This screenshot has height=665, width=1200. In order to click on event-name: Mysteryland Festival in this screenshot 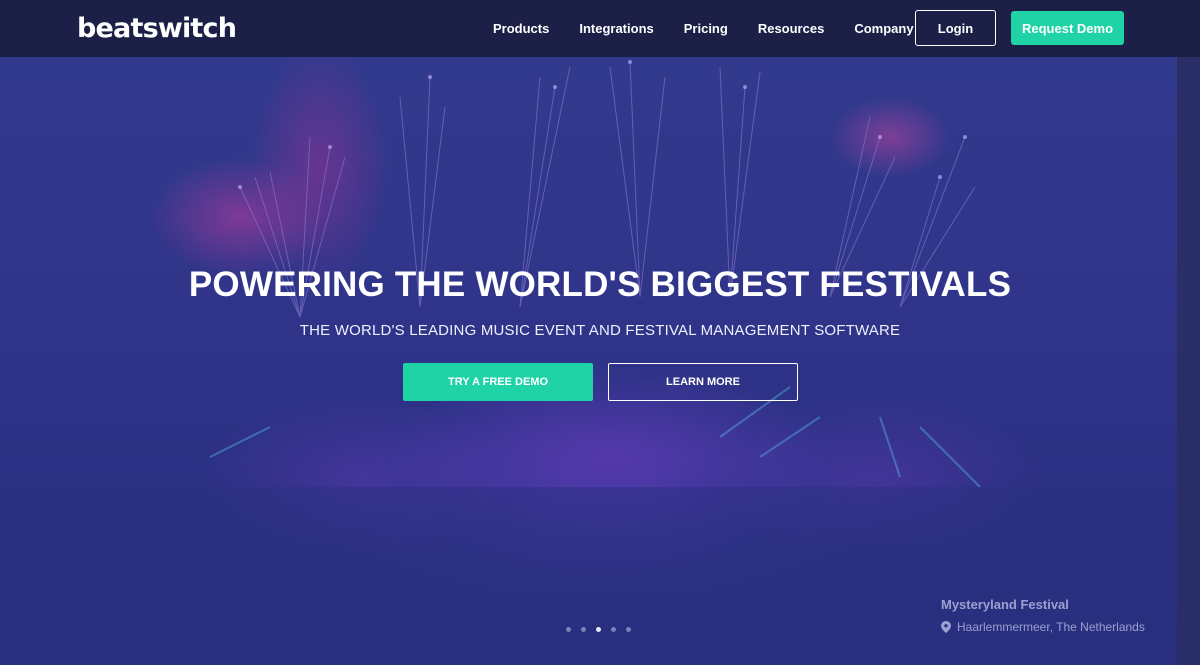, I will do `click(1005, 604)`.